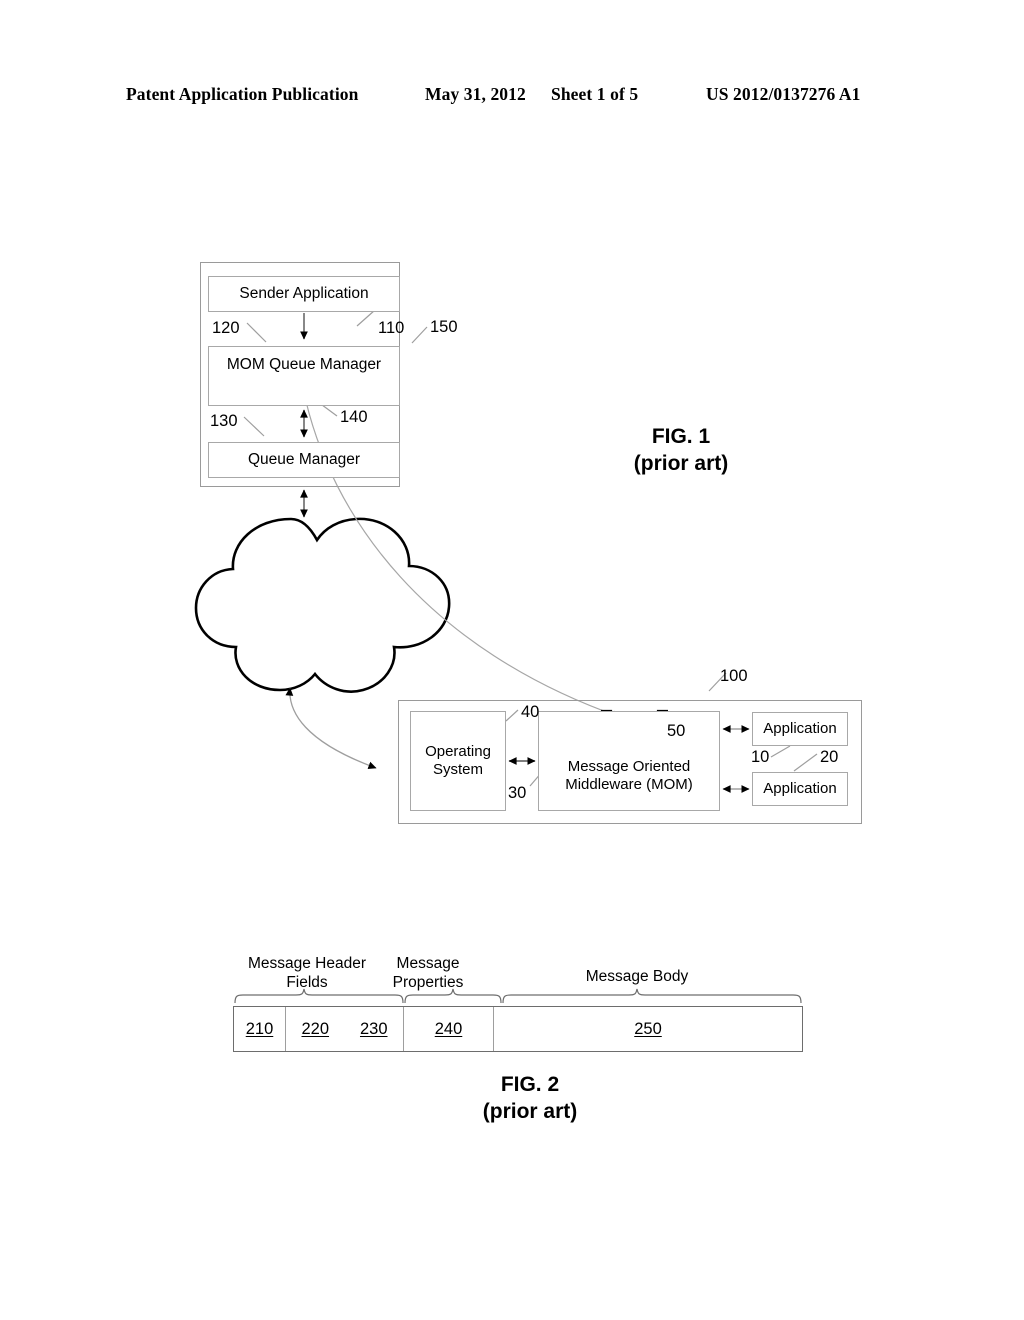 Image resolution: width=1024 pixels, height=1320 pixels. Describe the element at coordinates (676, 731) in the screenshot. I see `ref-numeral-50: 50` at that location.